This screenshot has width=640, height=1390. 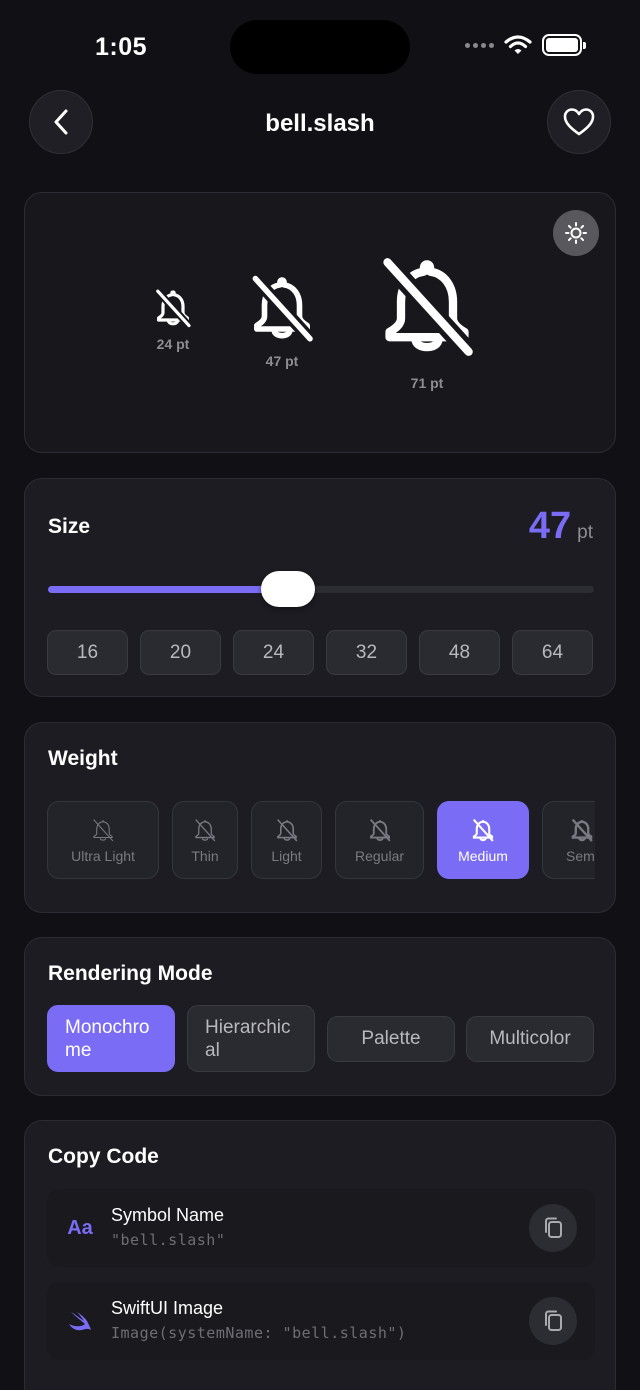 What do you see at coordinates (321, 1228) in the screenshot?
I see `copy-row-symbol-name: Aa Symbol Name "bell.slash"` at bounding box center [321, 1228].